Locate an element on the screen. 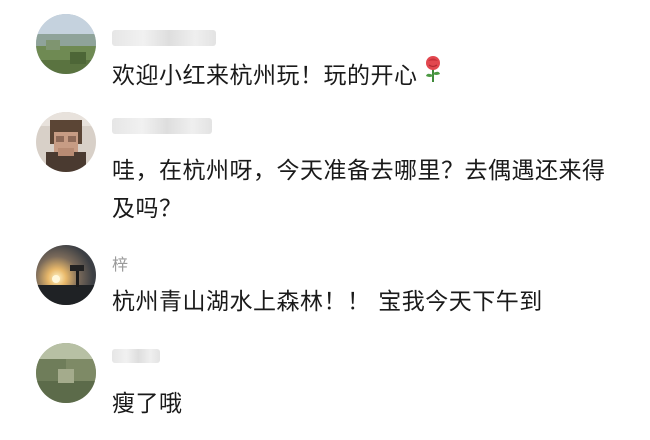 The height and width of the screenshot is (440, 650). comment-body: 欢迎小红来杭州玩！玩的开心 is located at coordinates (367, 75).